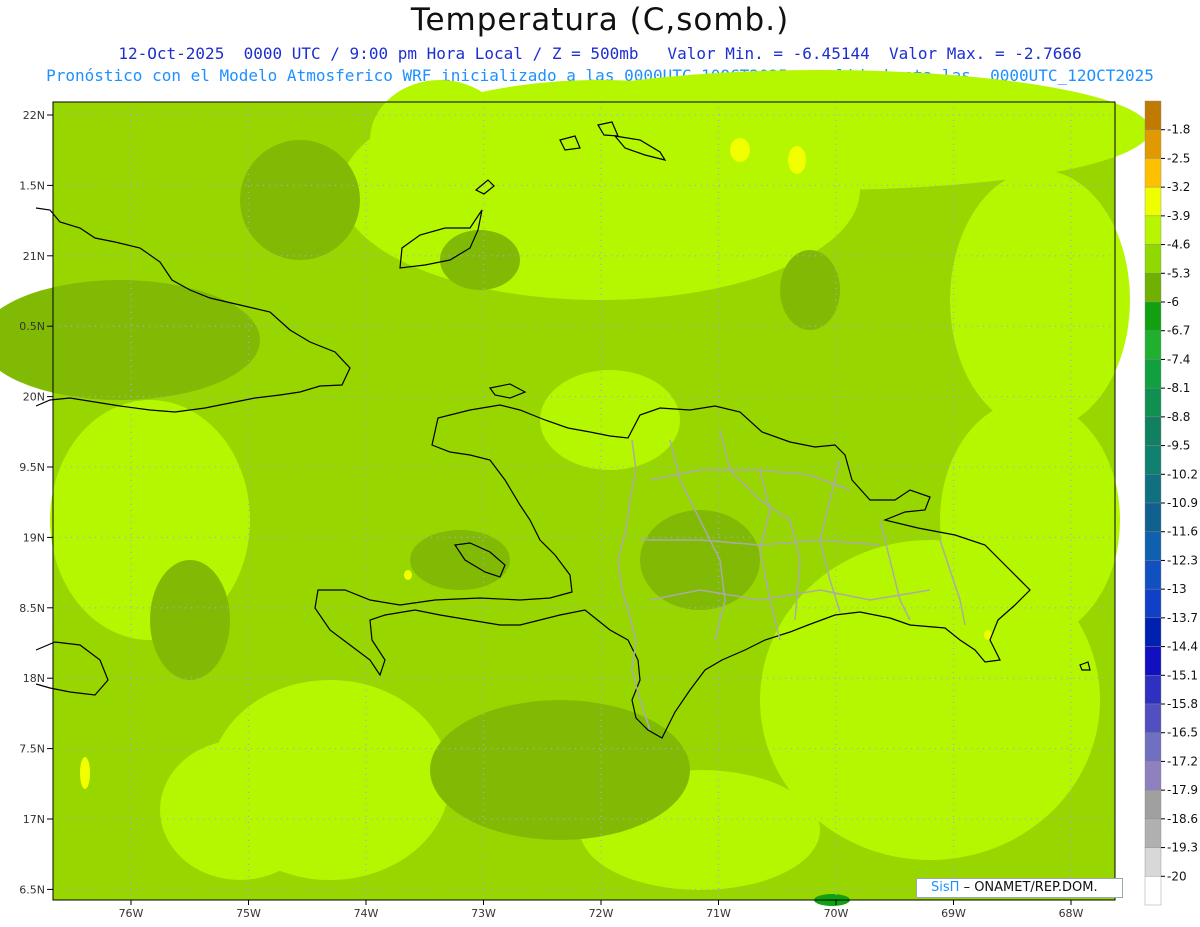  What do you see at coordinates (1182, 790) in the screenshot?
I see `colorbar-label: -17.9` at bounding box center [1182, 790].